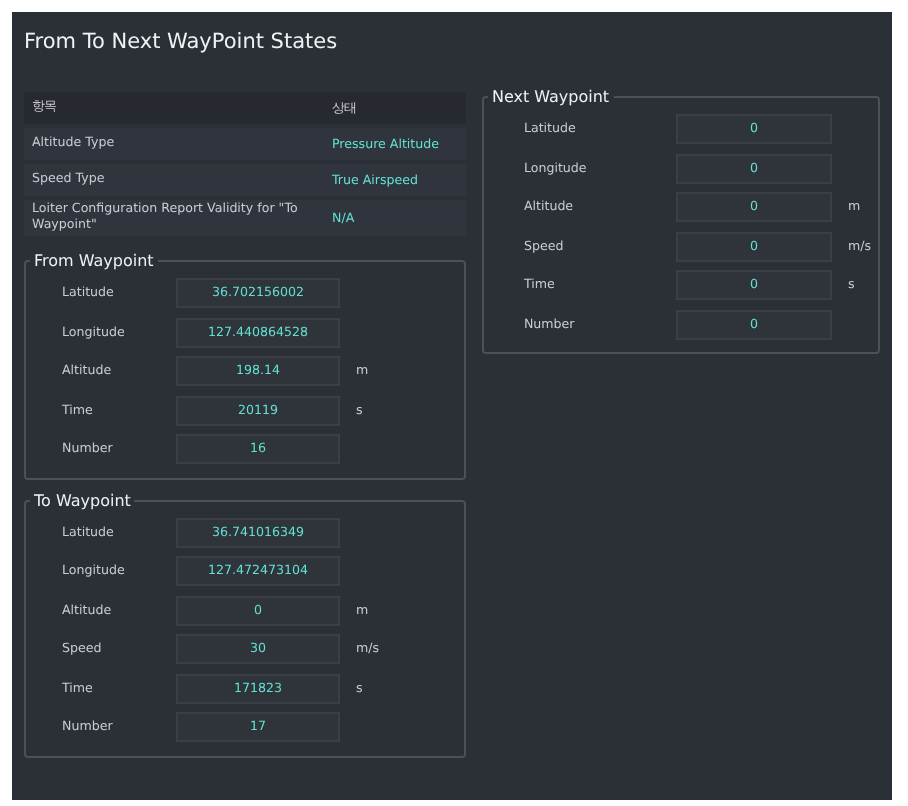  What do you see at coordinates (94, 261) in the screenshot?
I see `group-title: From Waypoint` at bounding box center [94, 261].